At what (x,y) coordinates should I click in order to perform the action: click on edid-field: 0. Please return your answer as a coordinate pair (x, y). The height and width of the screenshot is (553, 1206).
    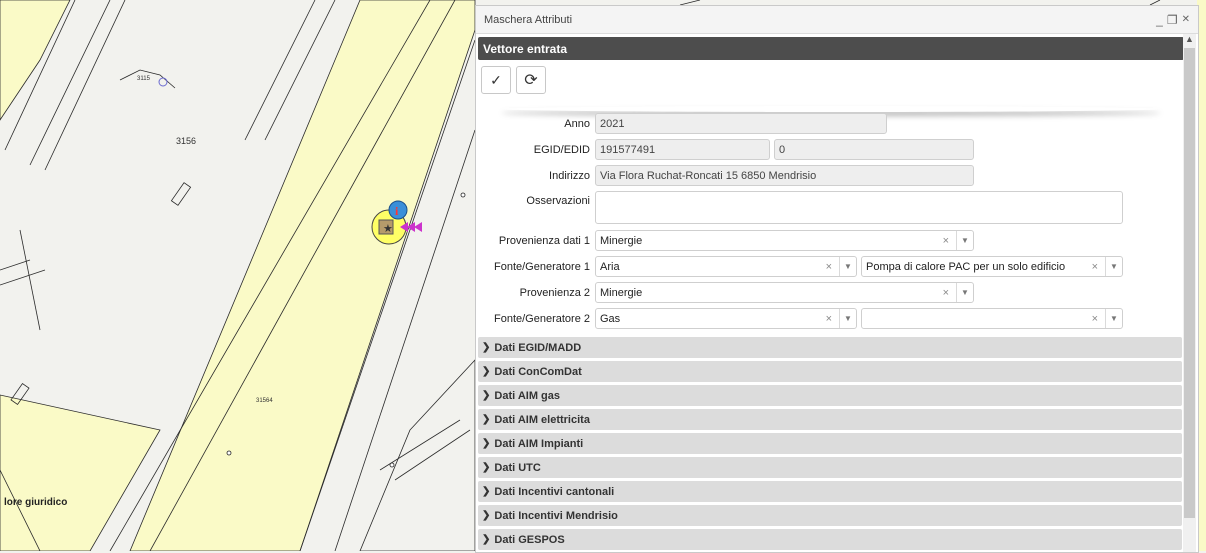
    Looking at the image, I should click on (874, 149).